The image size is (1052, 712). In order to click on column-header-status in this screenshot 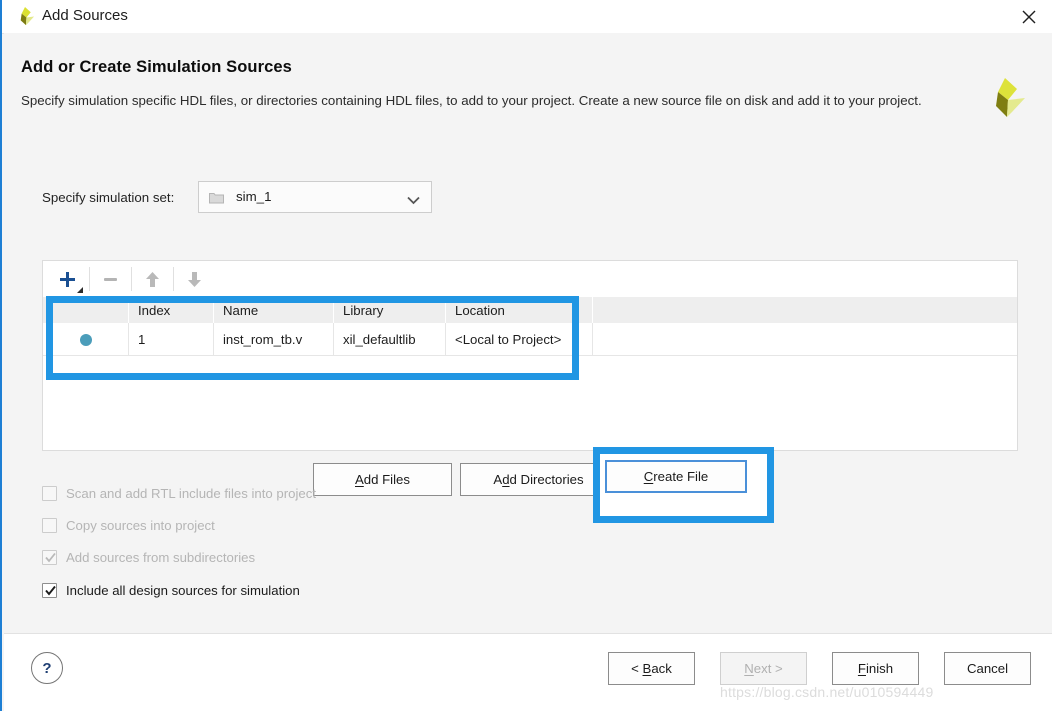, I will do `click(86, 310)`.